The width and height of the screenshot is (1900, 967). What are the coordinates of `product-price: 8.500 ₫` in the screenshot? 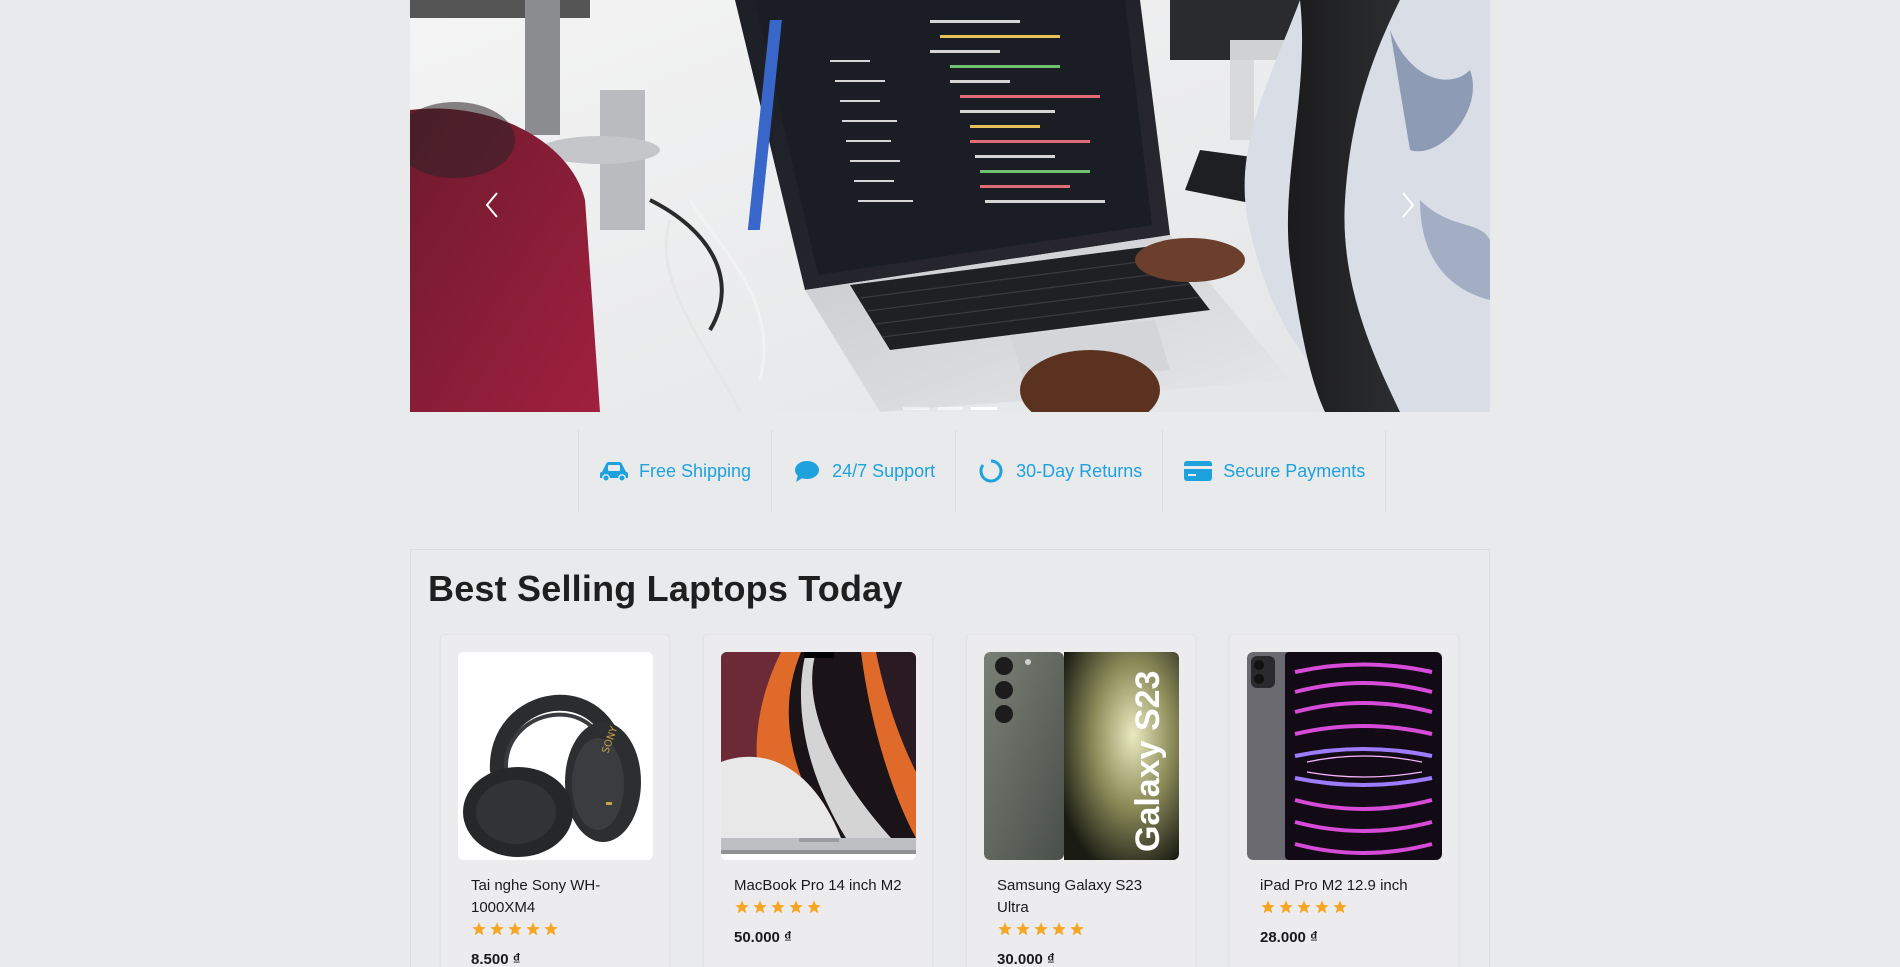 It's located at (496, 959).